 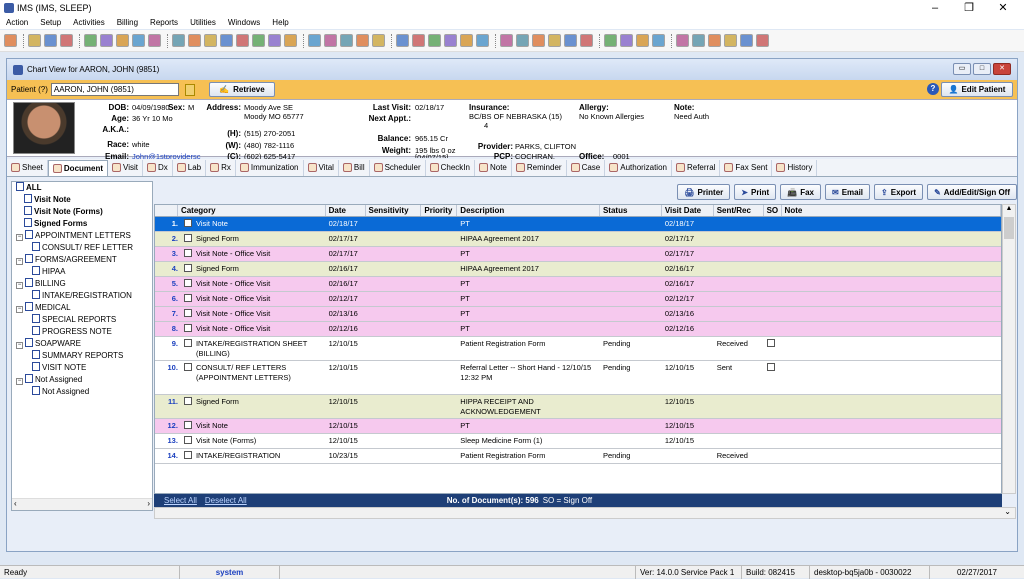 What do you see at coordinates (125, 167) in the screenshot?
I see `tab-visit: Visit` at bounding box center [125, 167].